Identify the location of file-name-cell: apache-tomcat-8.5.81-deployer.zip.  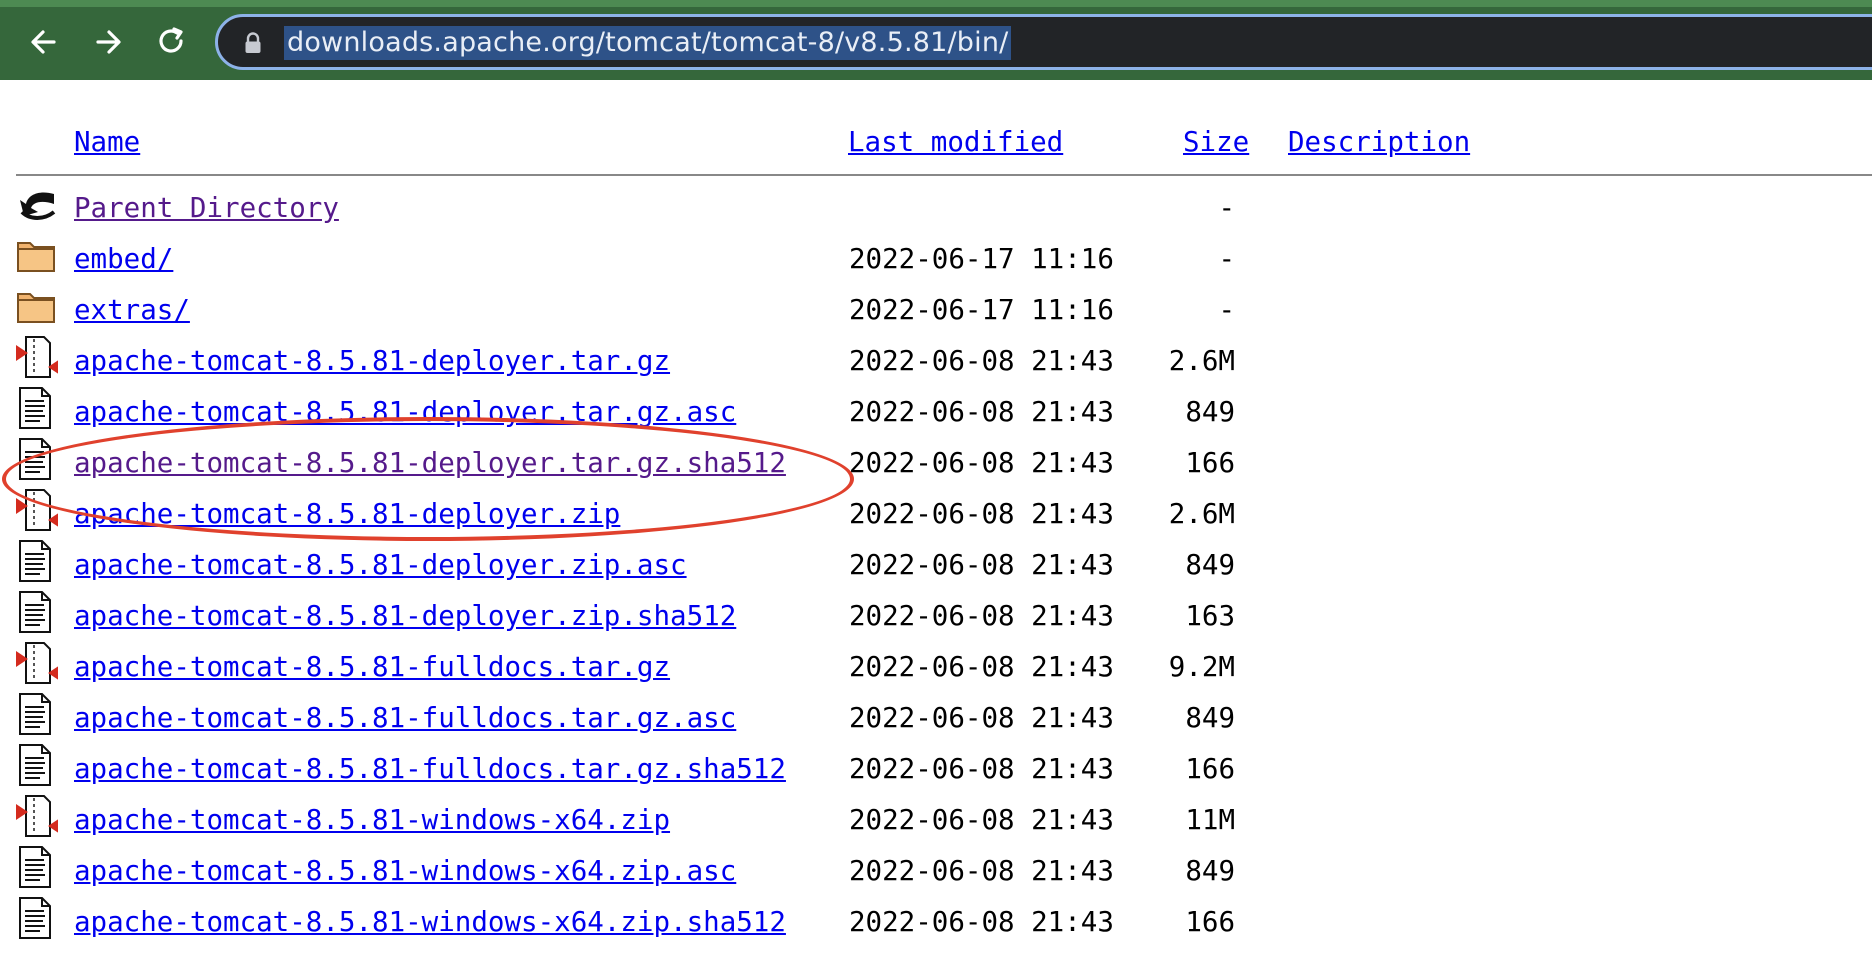
(347, 514).